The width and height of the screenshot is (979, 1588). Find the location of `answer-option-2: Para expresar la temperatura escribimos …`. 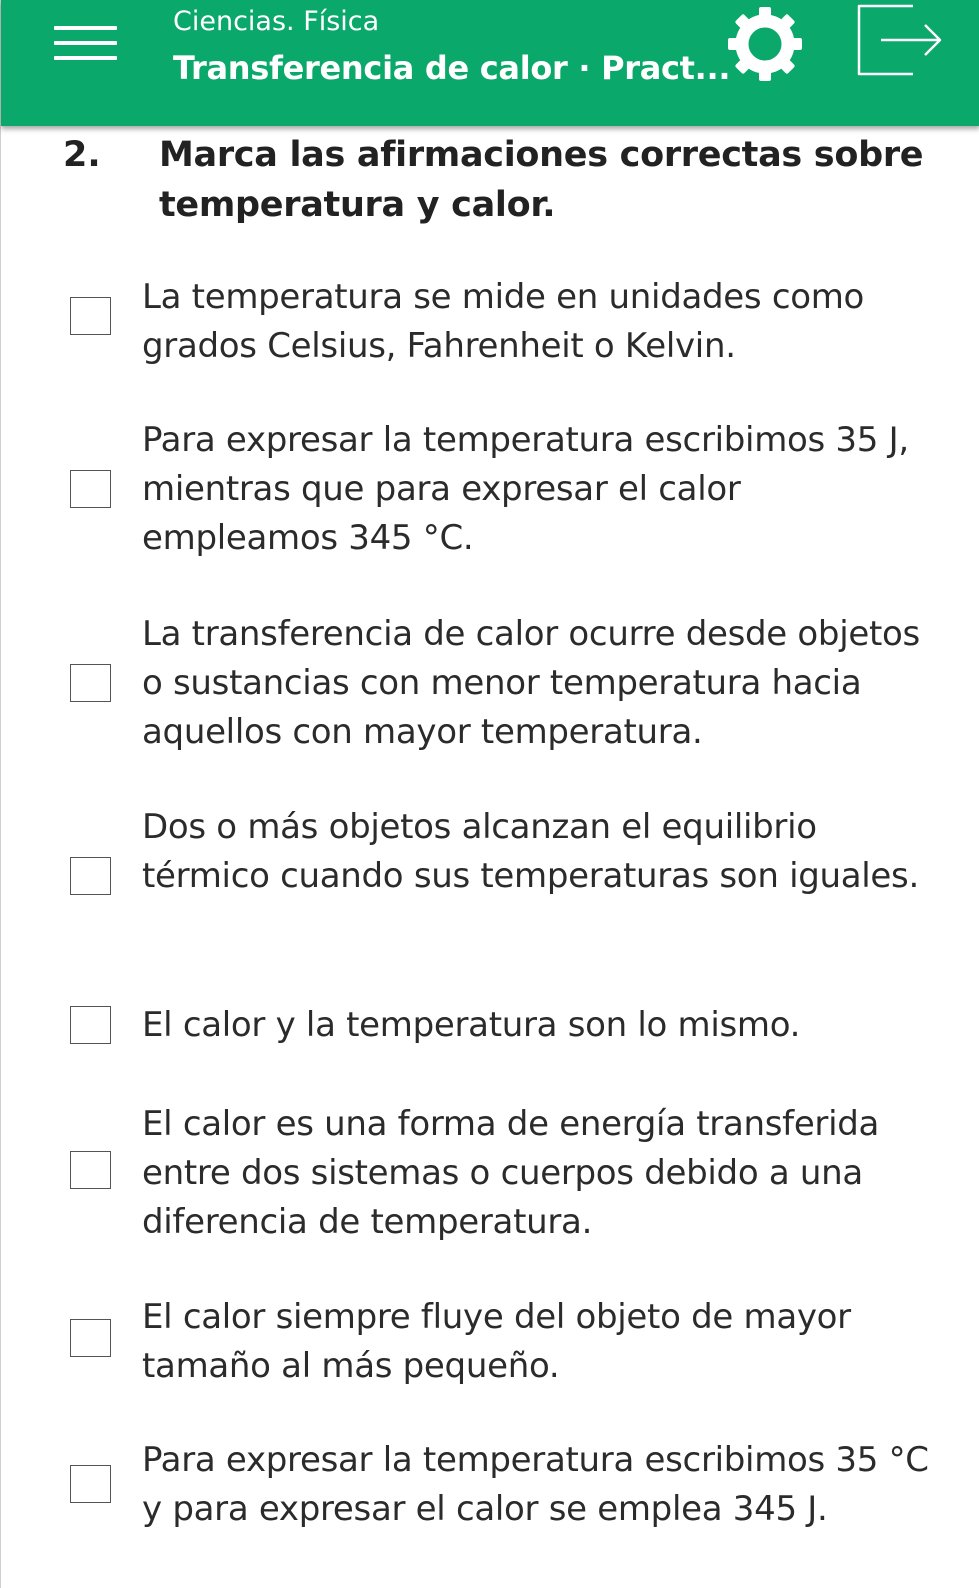

answer-option-2: Para expresar la temperatura escribimos … is located at coordinates (490, 491).